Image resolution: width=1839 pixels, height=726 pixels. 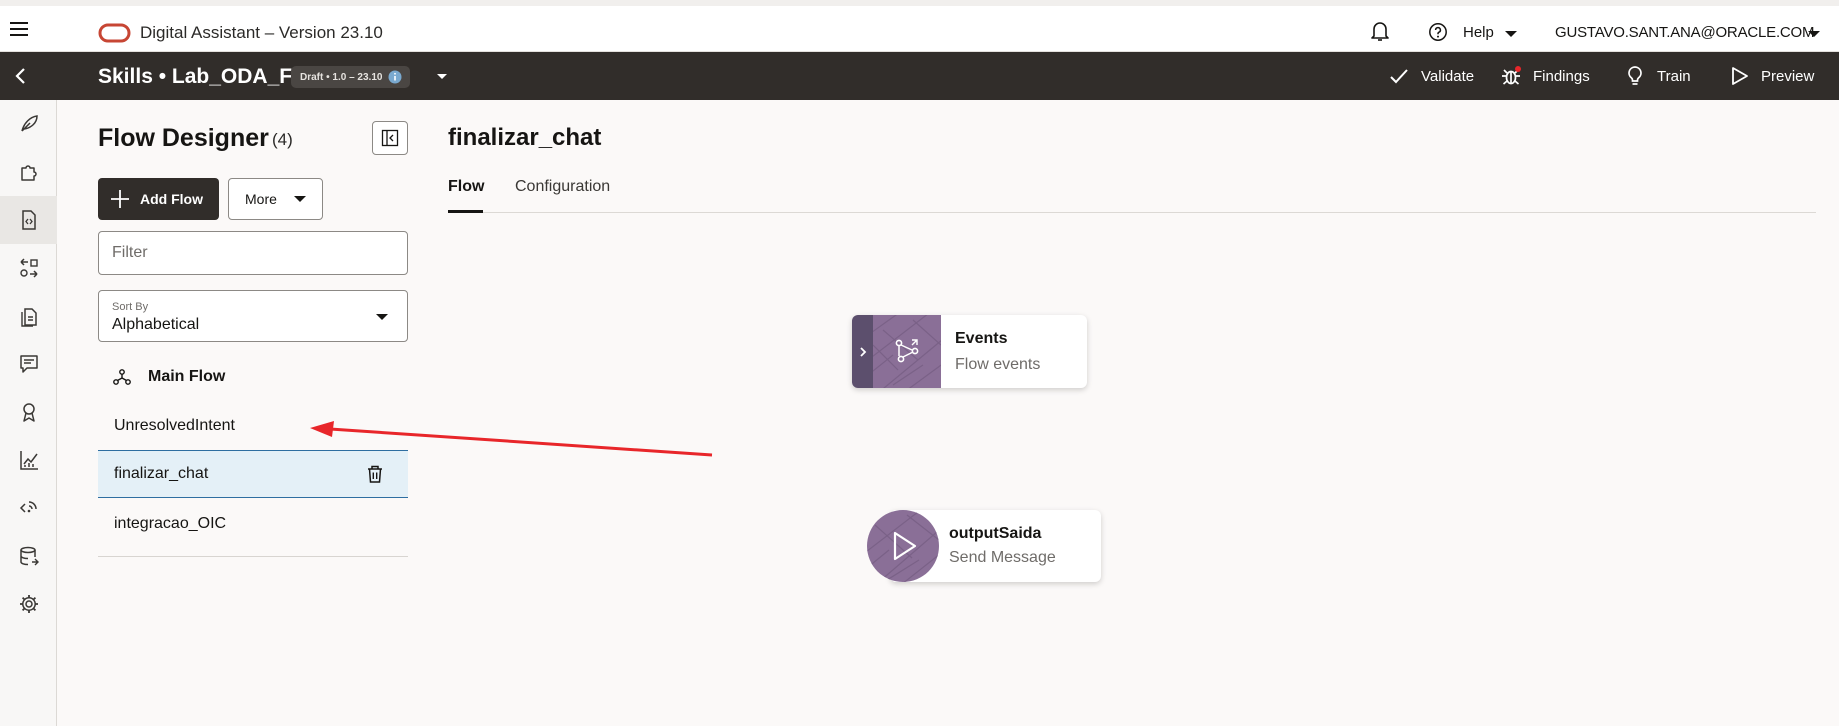 What do you see at coordinates (1002, 557) in the screenshot?
I see `output-node-subtitle: Send Message` at bounding box center [1002, 557].